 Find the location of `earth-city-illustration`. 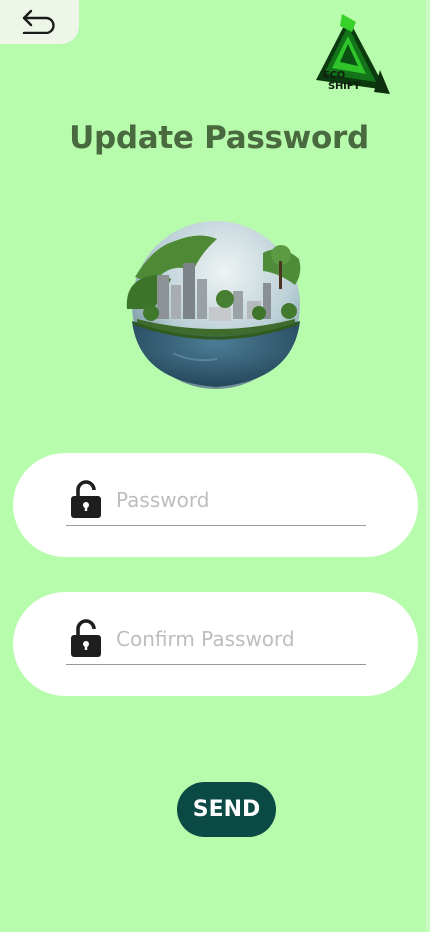

earth-city-illustration is located at coordinates (215, 303).